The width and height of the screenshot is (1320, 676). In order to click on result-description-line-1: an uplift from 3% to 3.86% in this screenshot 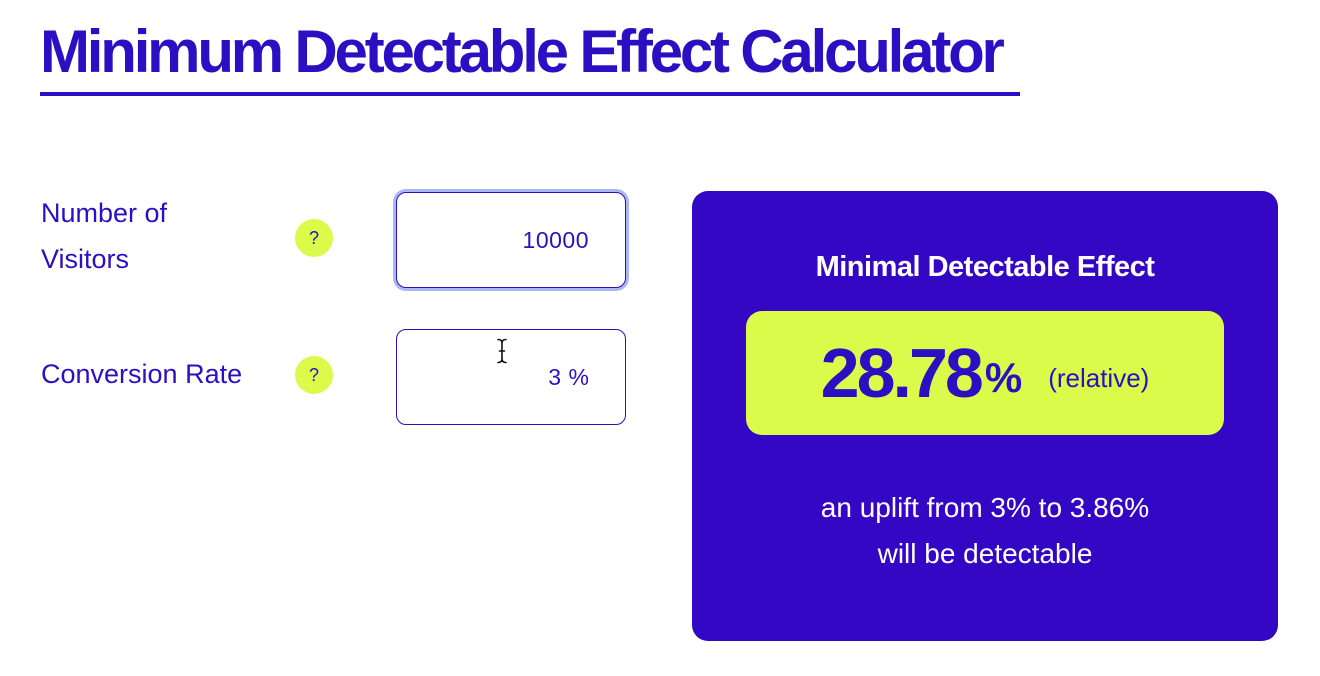, I will do `click(985, 507)`.